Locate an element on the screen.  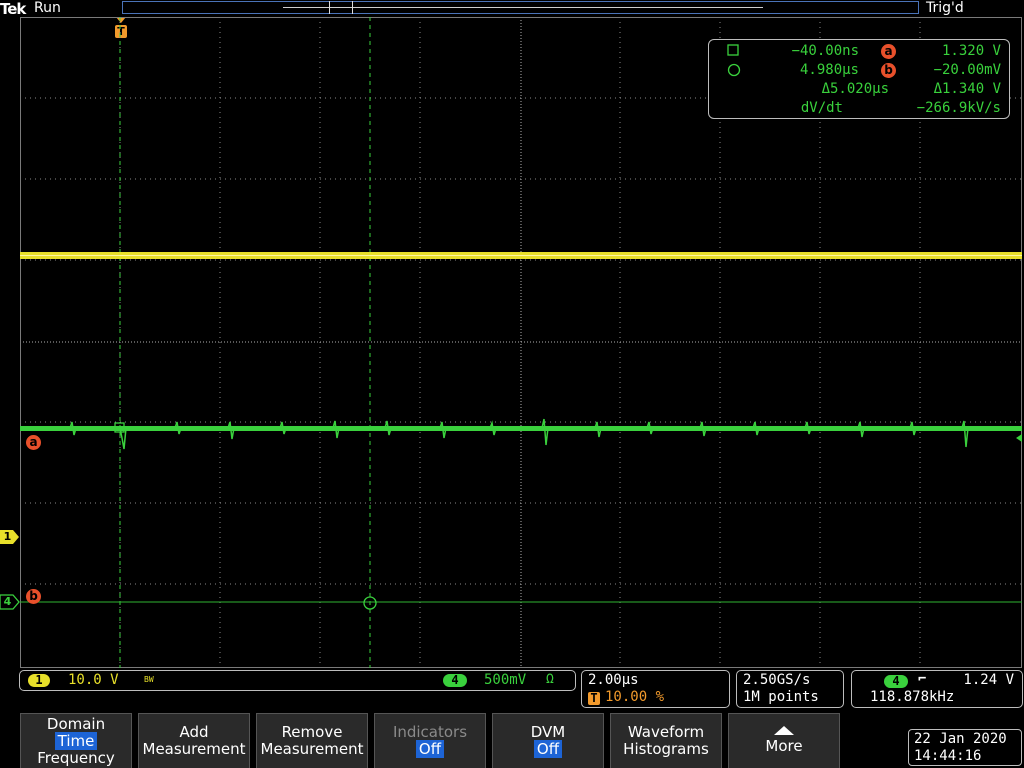
cursor-a-value: 1.320 V is located at coordinates (971, 51).